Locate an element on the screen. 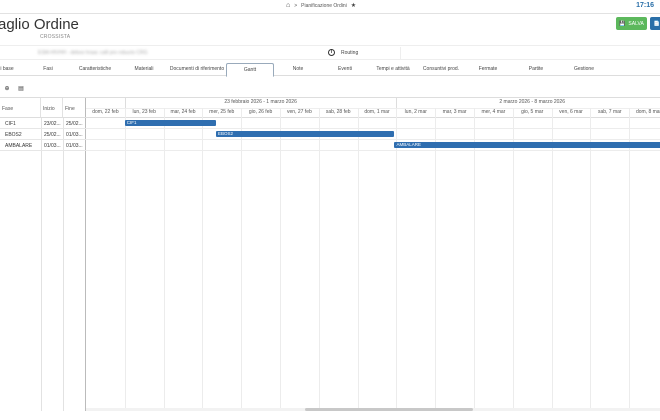  day-header: mer, 25 feb is located at coordinates (222, 112).